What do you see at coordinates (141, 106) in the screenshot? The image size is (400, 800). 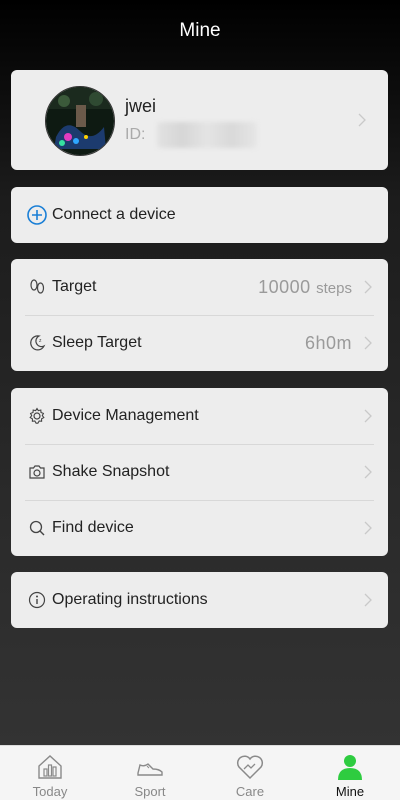 I see `username: jwei` at bounding box center [141, 106].